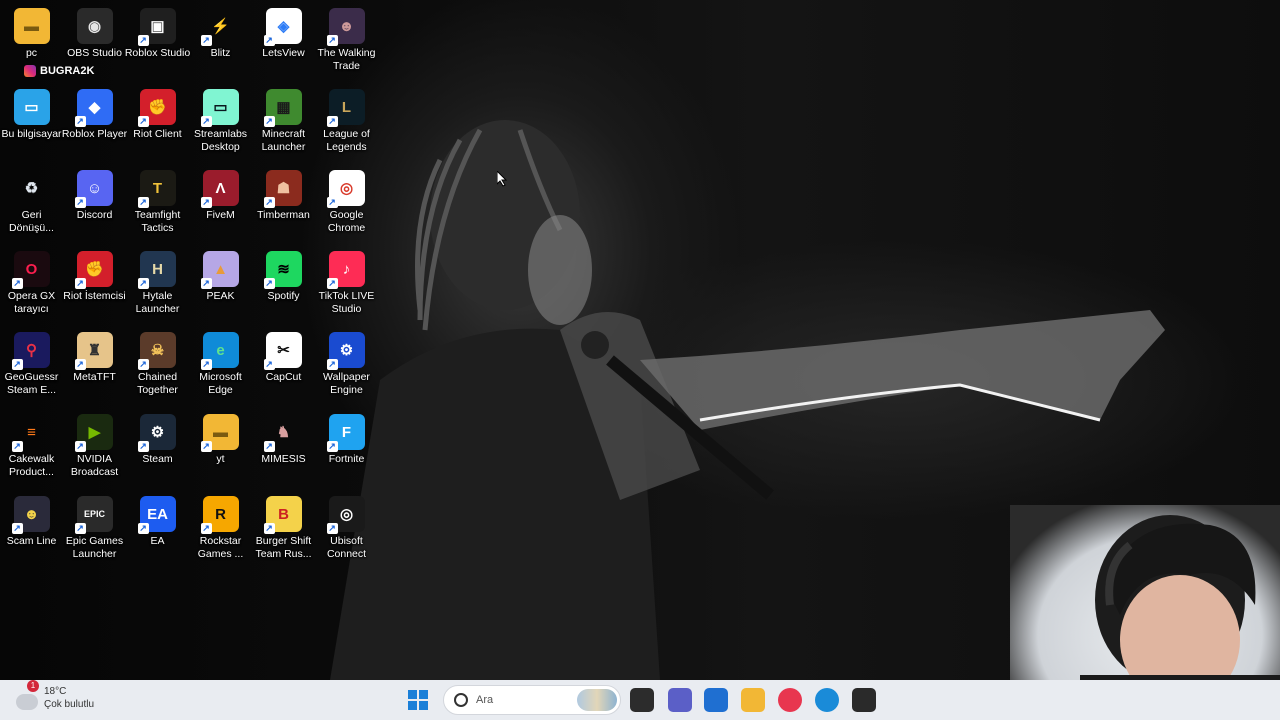 The height and width of the screenshot is (720, 1280). I want to click on taskbar-microsoft-store-icon, so click(716, 700).